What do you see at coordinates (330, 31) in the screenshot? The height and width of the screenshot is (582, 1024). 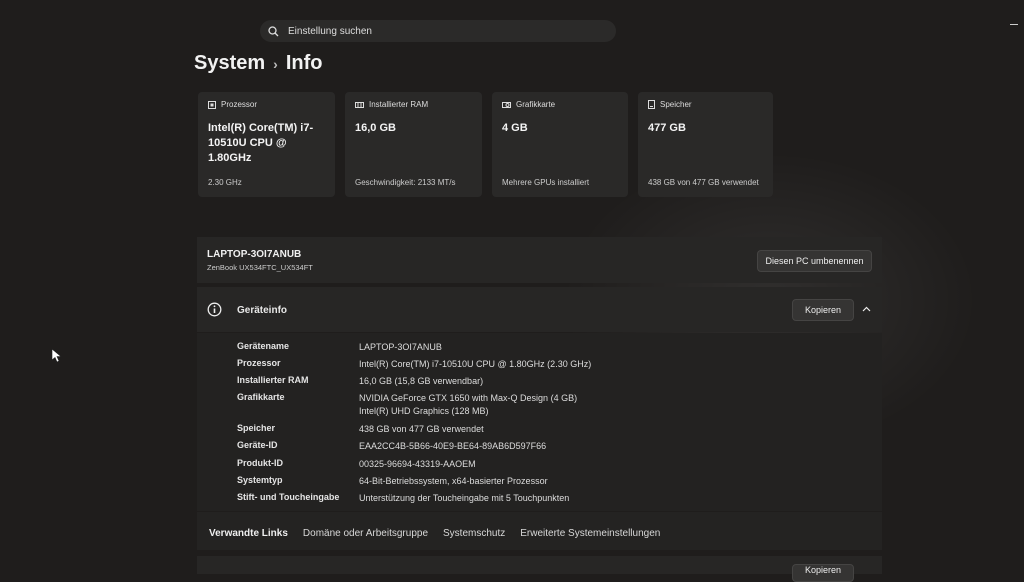 I see `search-placeholder: Einstellung suchen` at bounding box center [330, 31].